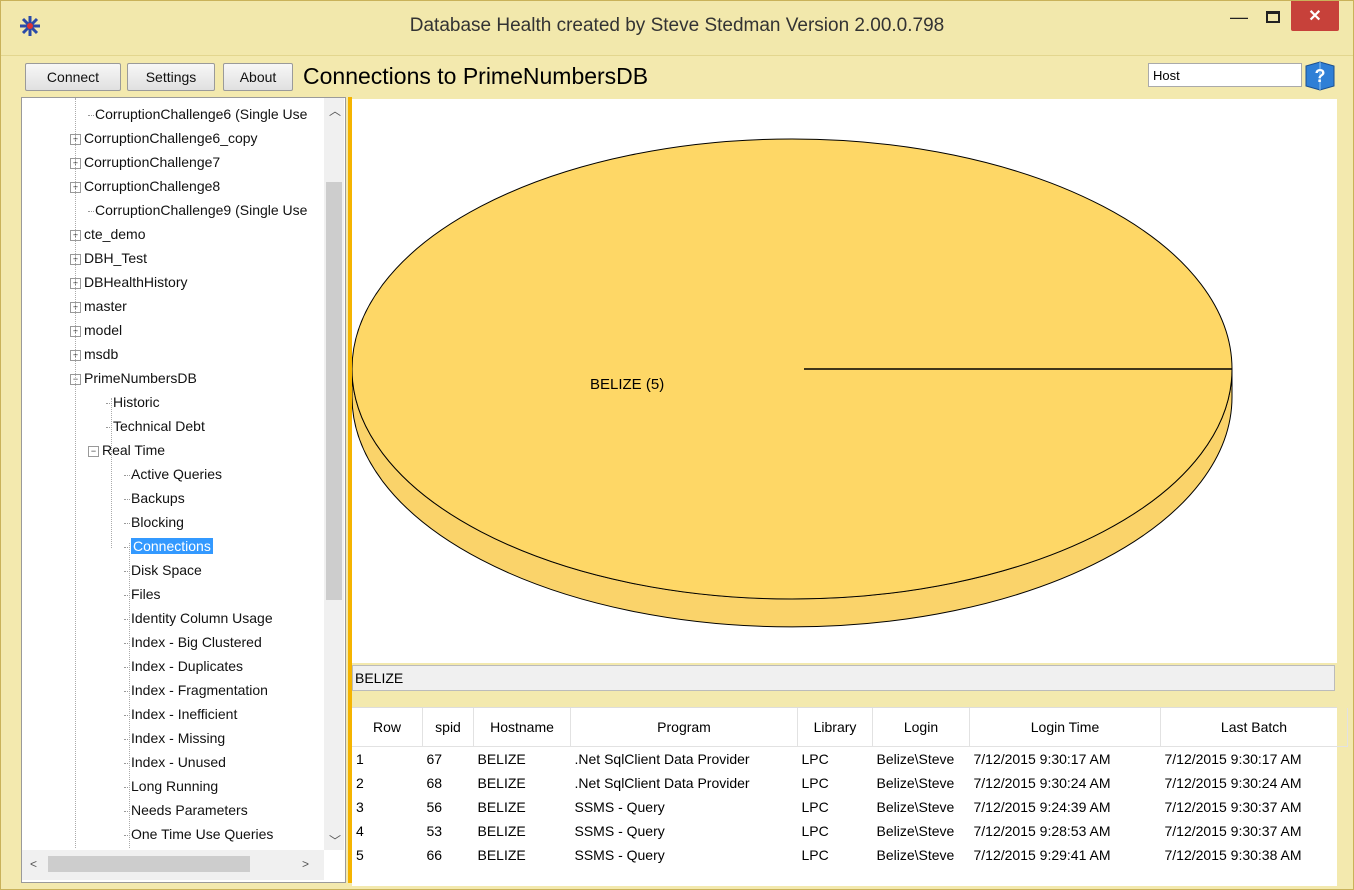 The image size is (1354, 890). I want to click on tree-connector-icon, so click(91, 211).